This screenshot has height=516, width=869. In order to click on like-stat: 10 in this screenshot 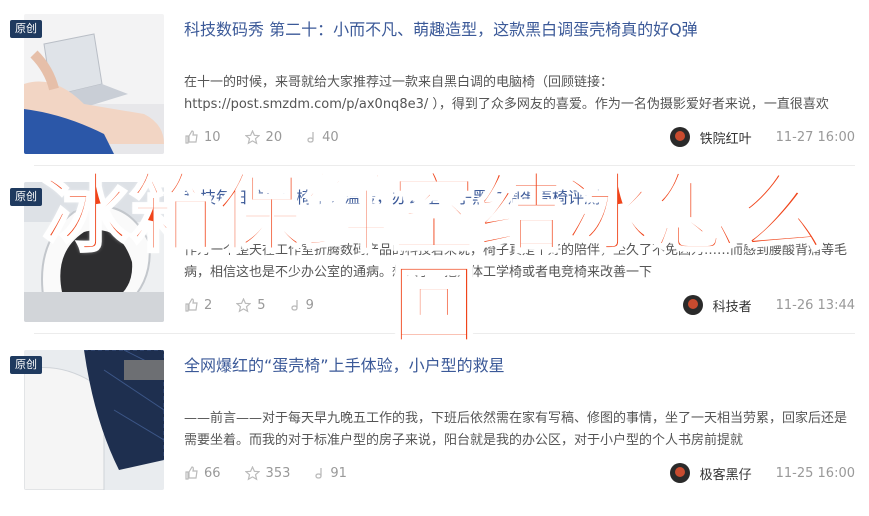, I will do `click(202, 137)`.